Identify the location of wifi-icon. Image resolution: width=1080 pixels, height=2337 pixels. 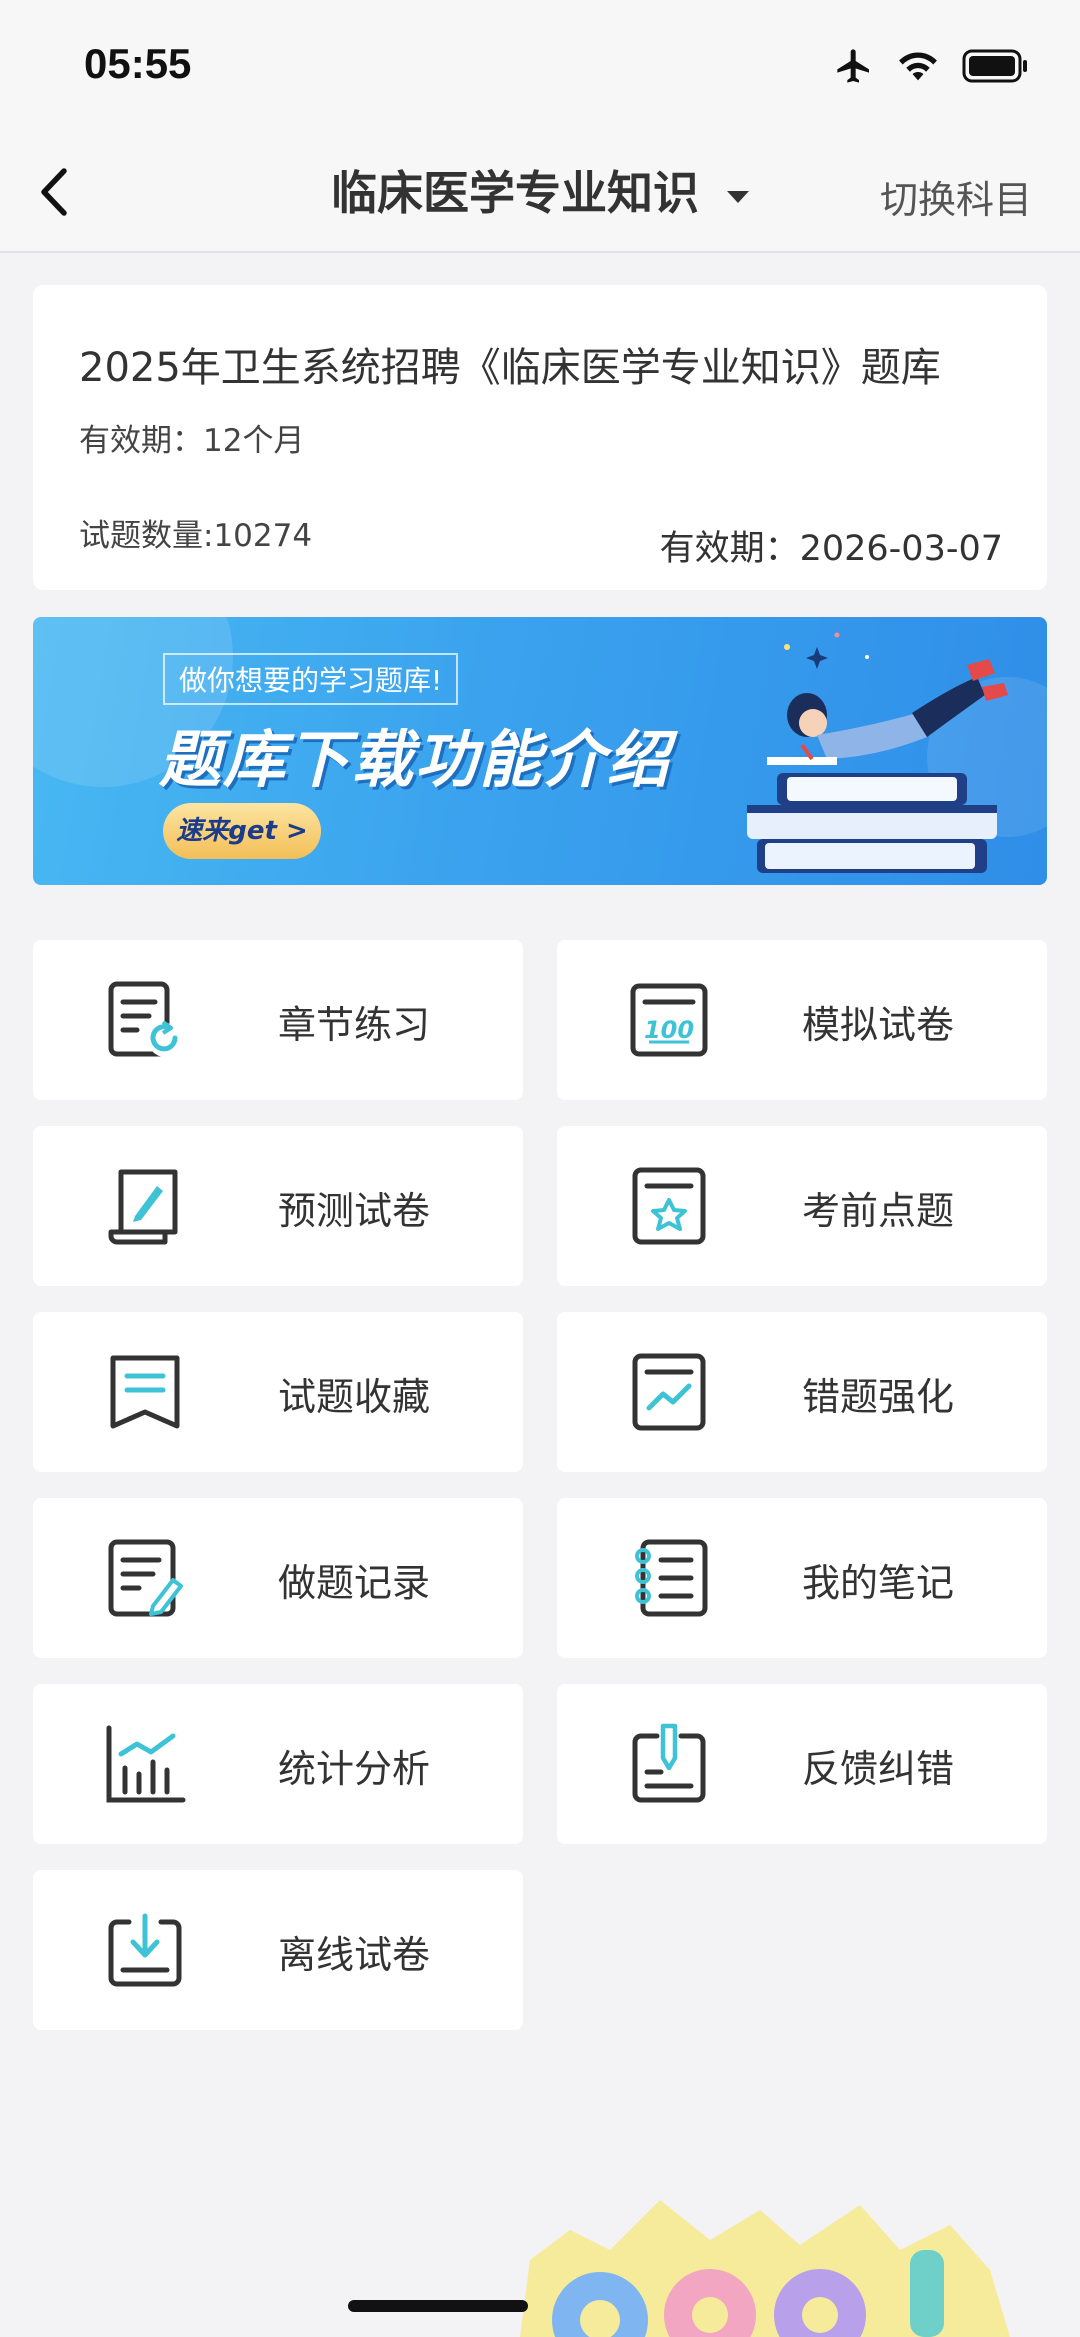
(918, 66).